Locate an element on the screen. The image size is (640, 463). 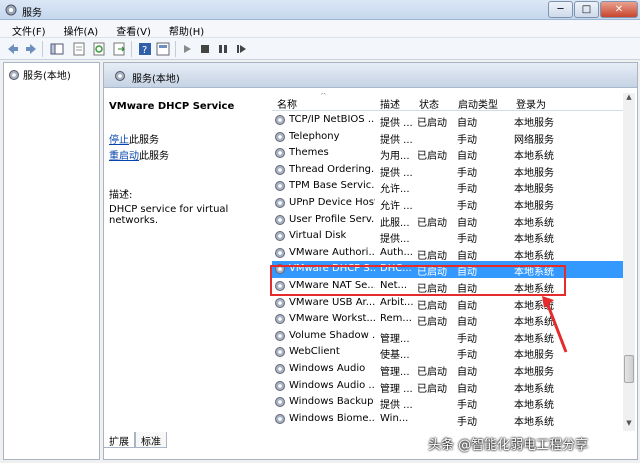
tab-extended: 扩展 is located at coordinates (119, 440).